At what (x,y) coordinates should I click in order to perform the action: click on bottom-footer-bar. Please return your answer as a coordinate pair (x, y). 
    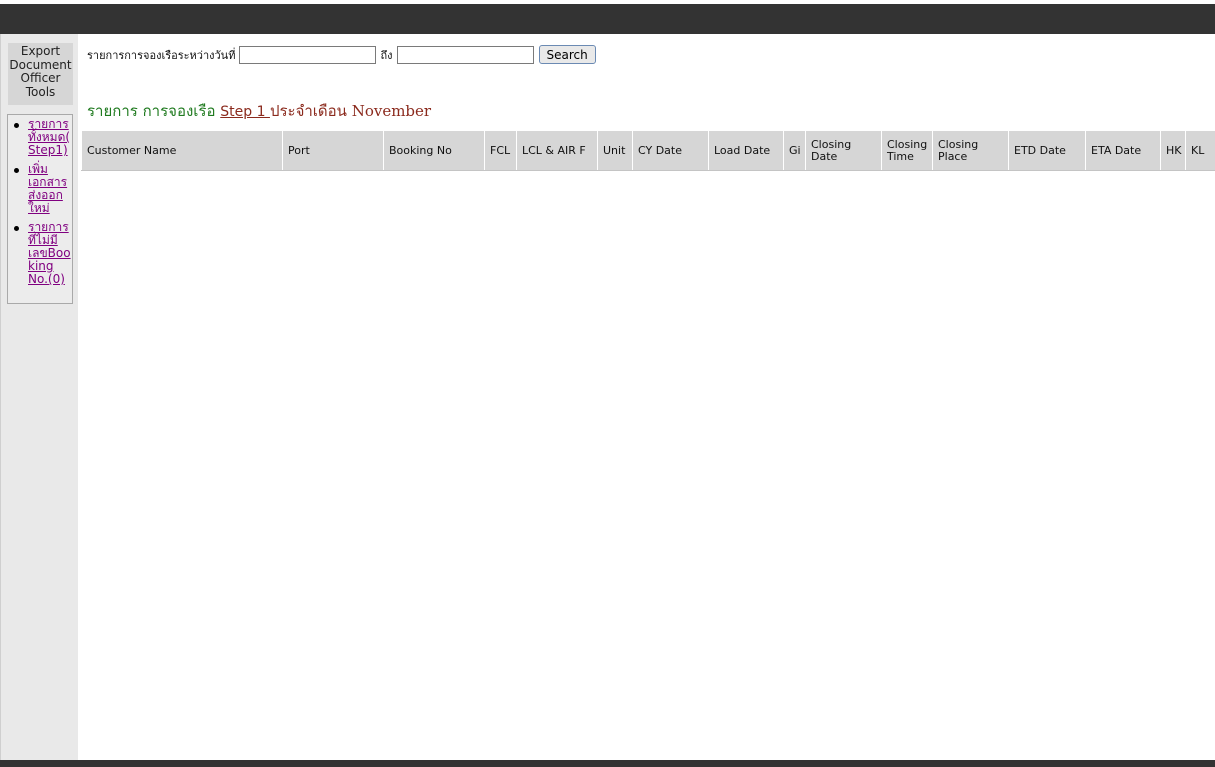
    Looking at the image, I should click on (607, 763).